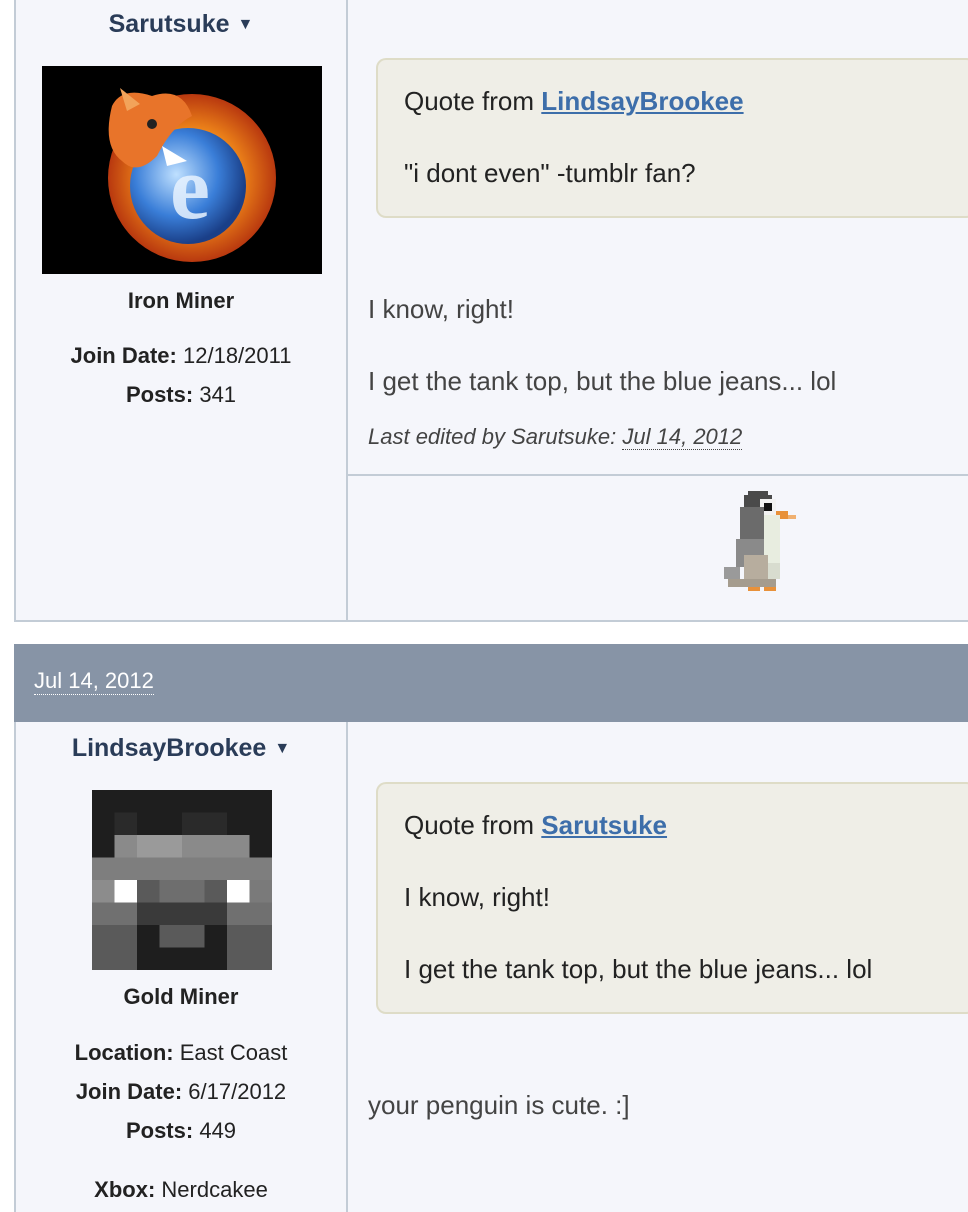 This screenshot has height=1212, width=968. Describe the element at coordinates (181, 355) in the screenshot. I see `join-date: Join Date: 12/18/2011` at that location.